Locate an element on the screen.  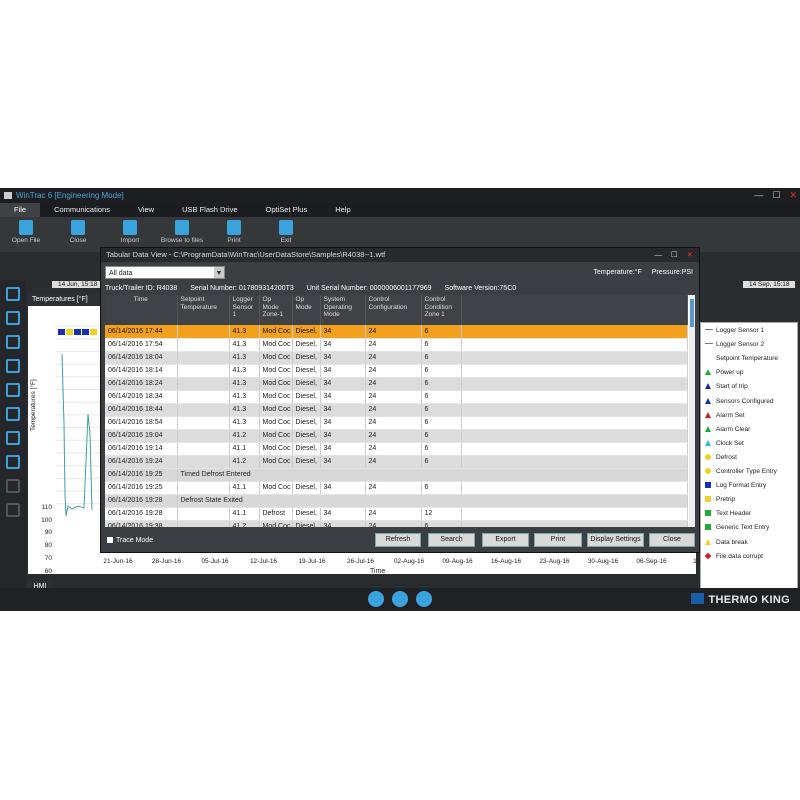
open-file-button: Open File is located at coordinates (26, 234).